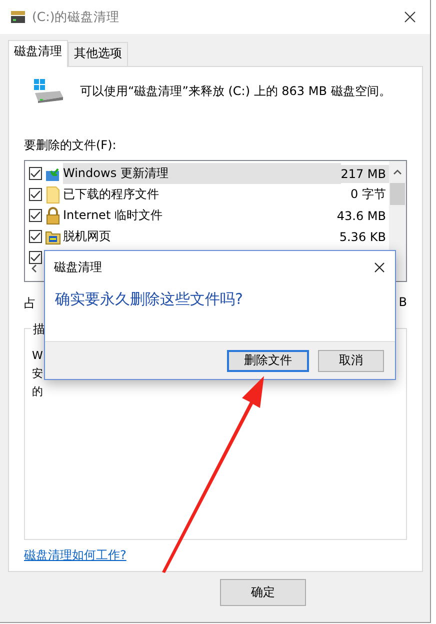 The height and width of the screenshot is (624, 436). What do you see at coordinates (34, 268) in the screenshot?
I see `scroll-left-icon` at bounding box center [34, 268].